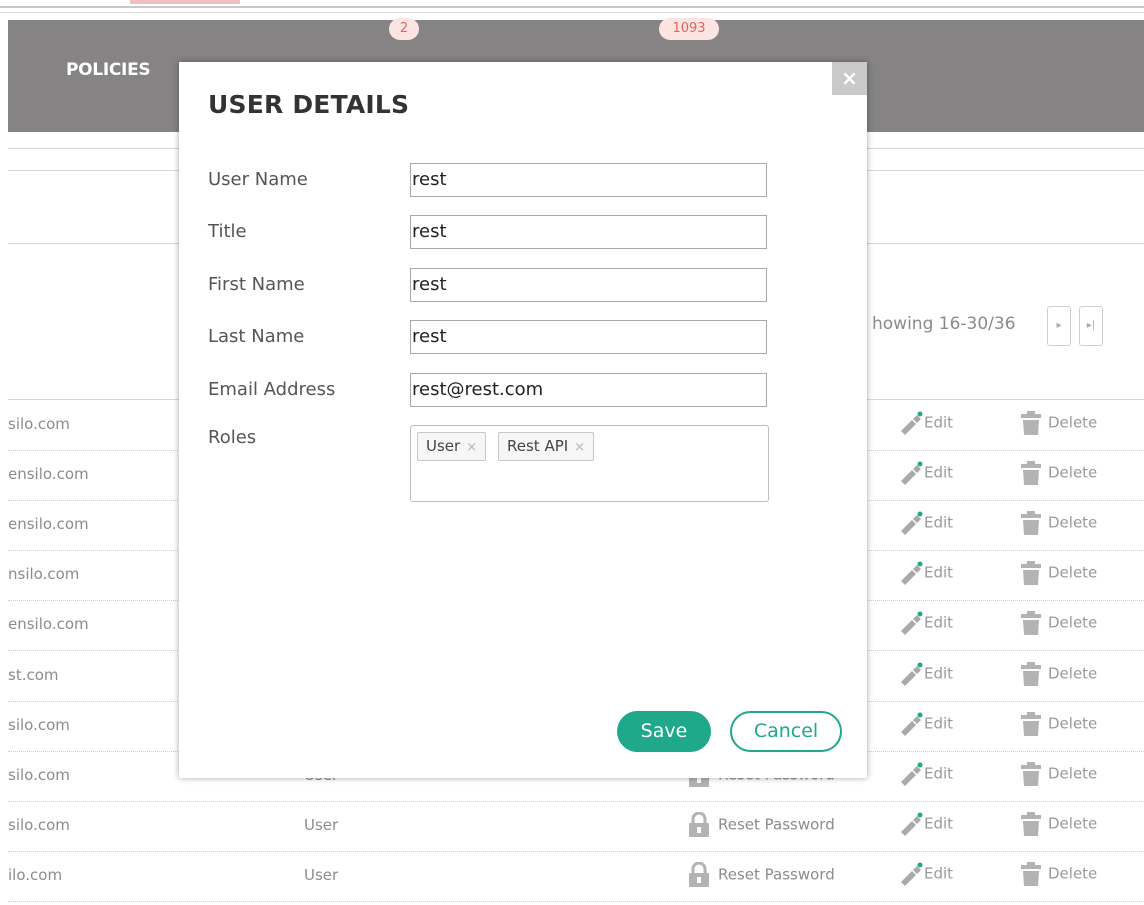 Image resolution: width=1144 pixels, height=905 pixels. I want to click on role-tag: Rest API ×, so click(546, 446).